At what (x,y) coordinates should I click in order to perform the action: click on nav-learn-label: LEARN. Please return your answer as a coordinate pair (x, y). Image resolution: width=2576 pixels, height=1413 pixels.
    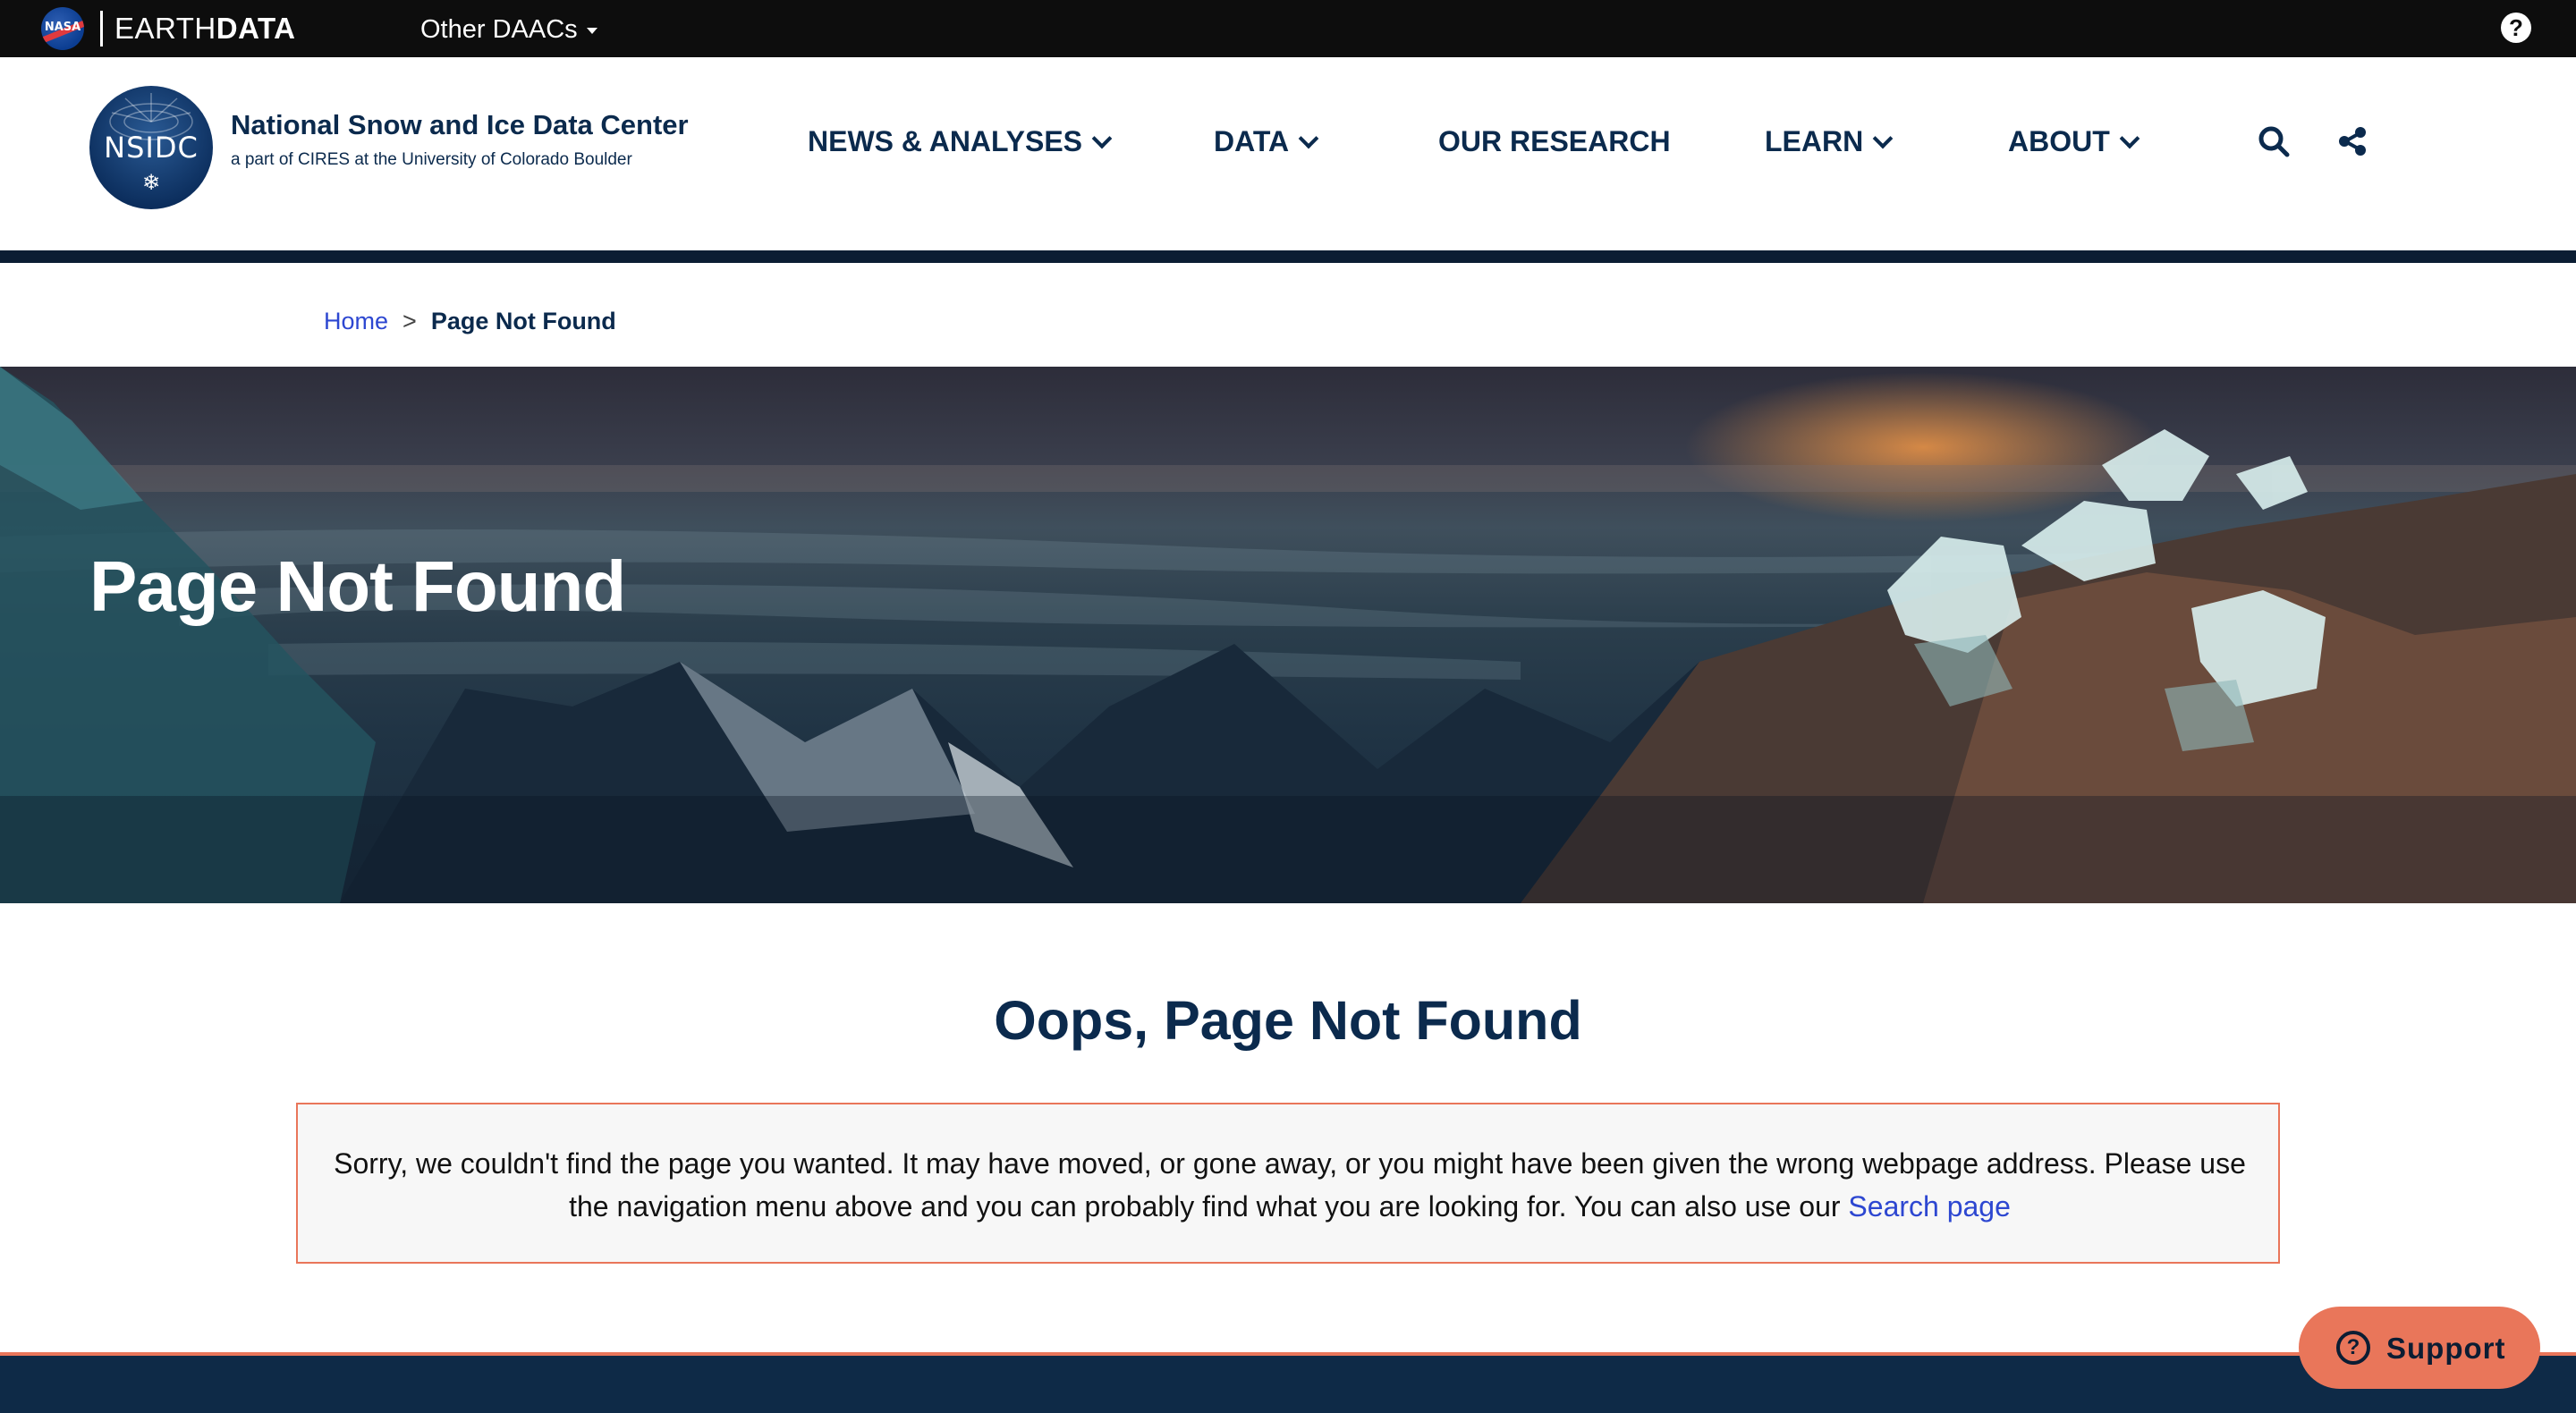
    Looking at the image, I should click on (1814, 141).